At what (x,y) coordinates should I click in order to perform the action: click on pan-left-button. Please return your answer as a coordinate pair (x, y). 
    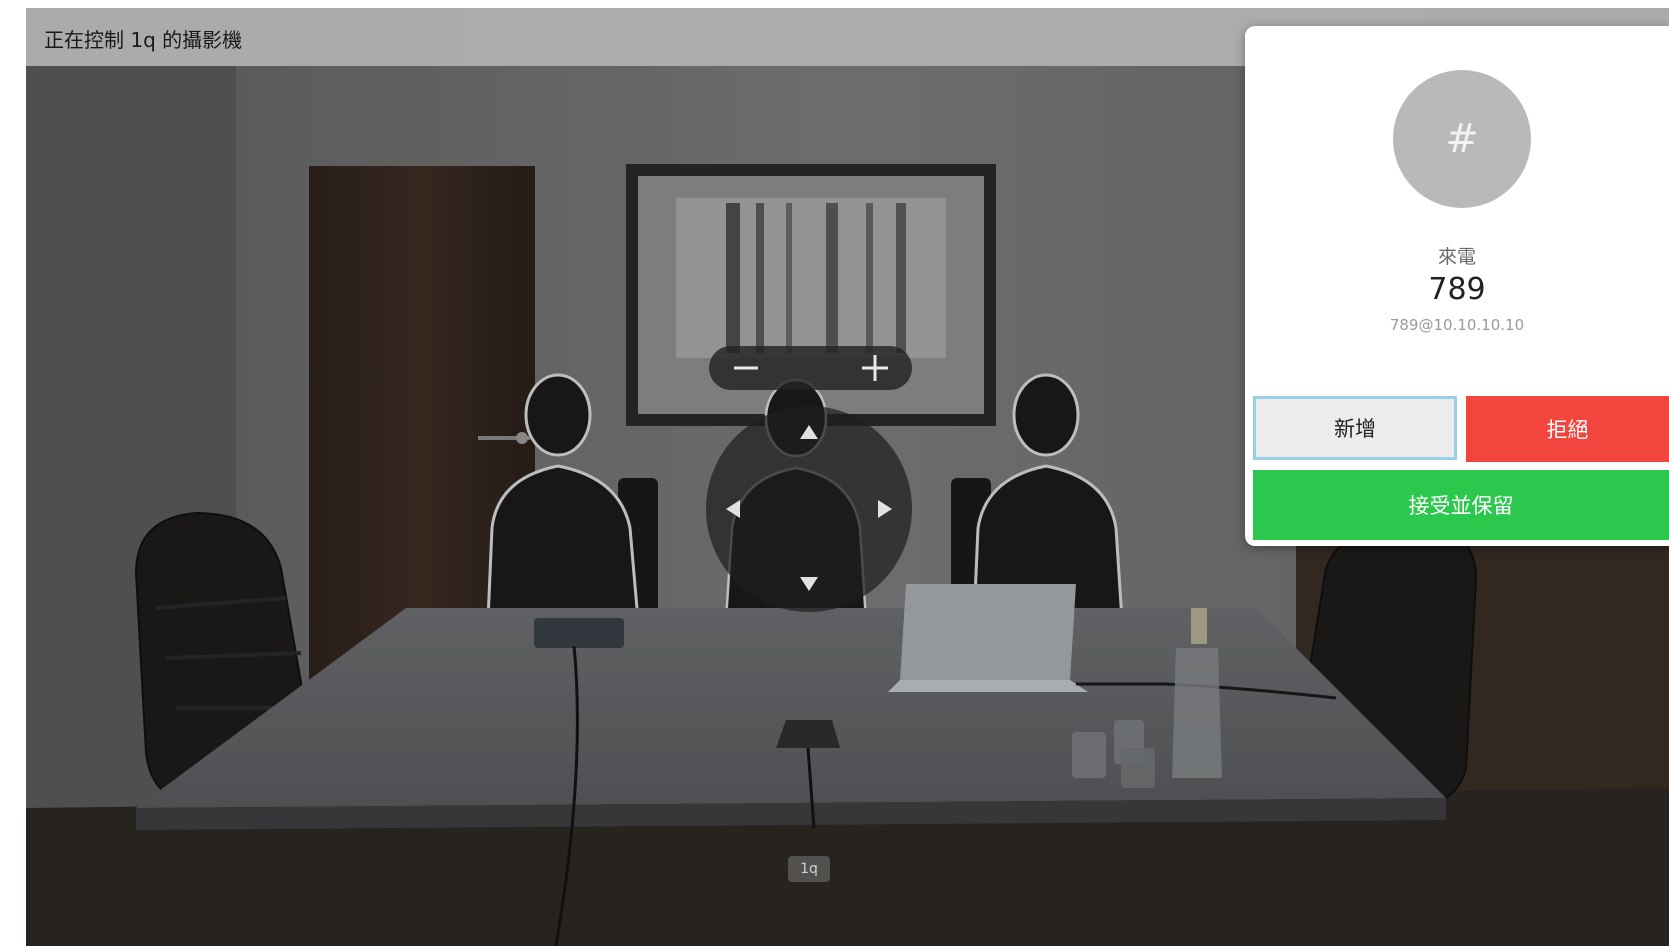
    Looking at the image, I should click on (733, 509).